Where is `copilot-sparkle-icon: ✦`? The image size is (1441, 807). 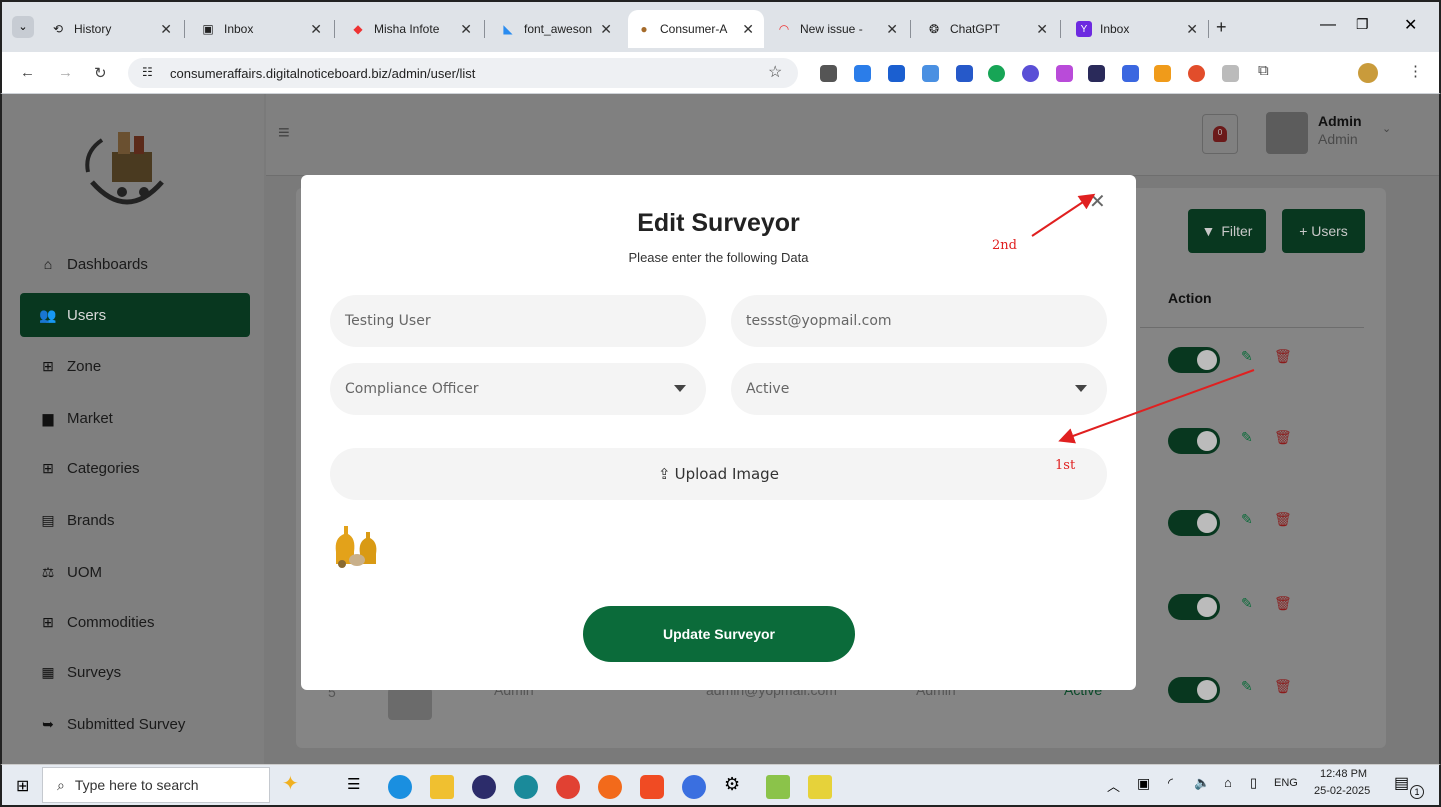 copilot-sparkle-icon: ✦ is located at coordinates (290, 783).